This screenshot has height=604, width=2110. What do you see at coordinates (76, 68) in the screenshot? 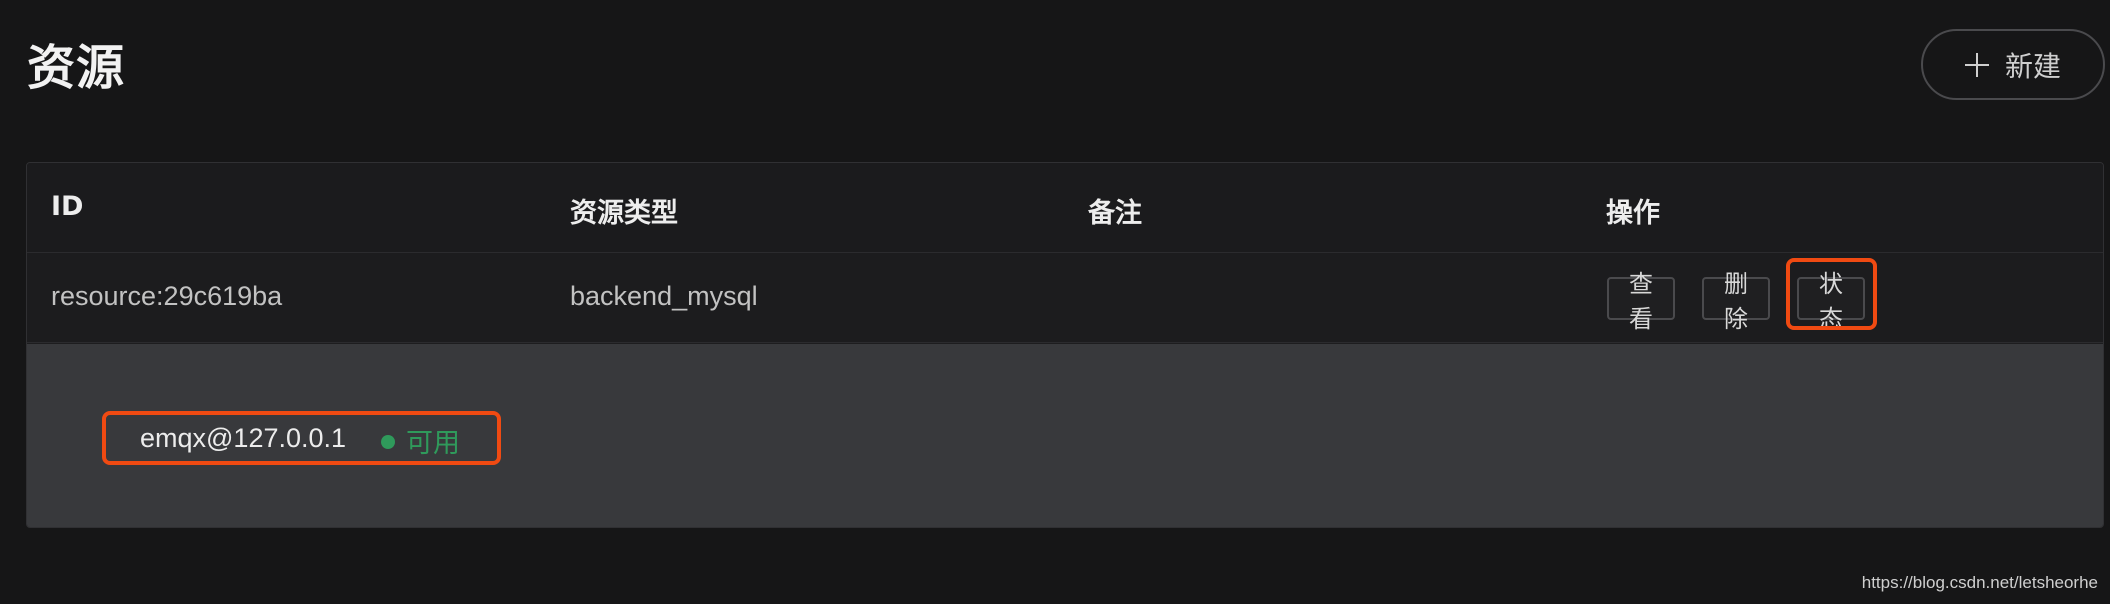
I see `page-title: 资源` at bounding box center [76, 68].